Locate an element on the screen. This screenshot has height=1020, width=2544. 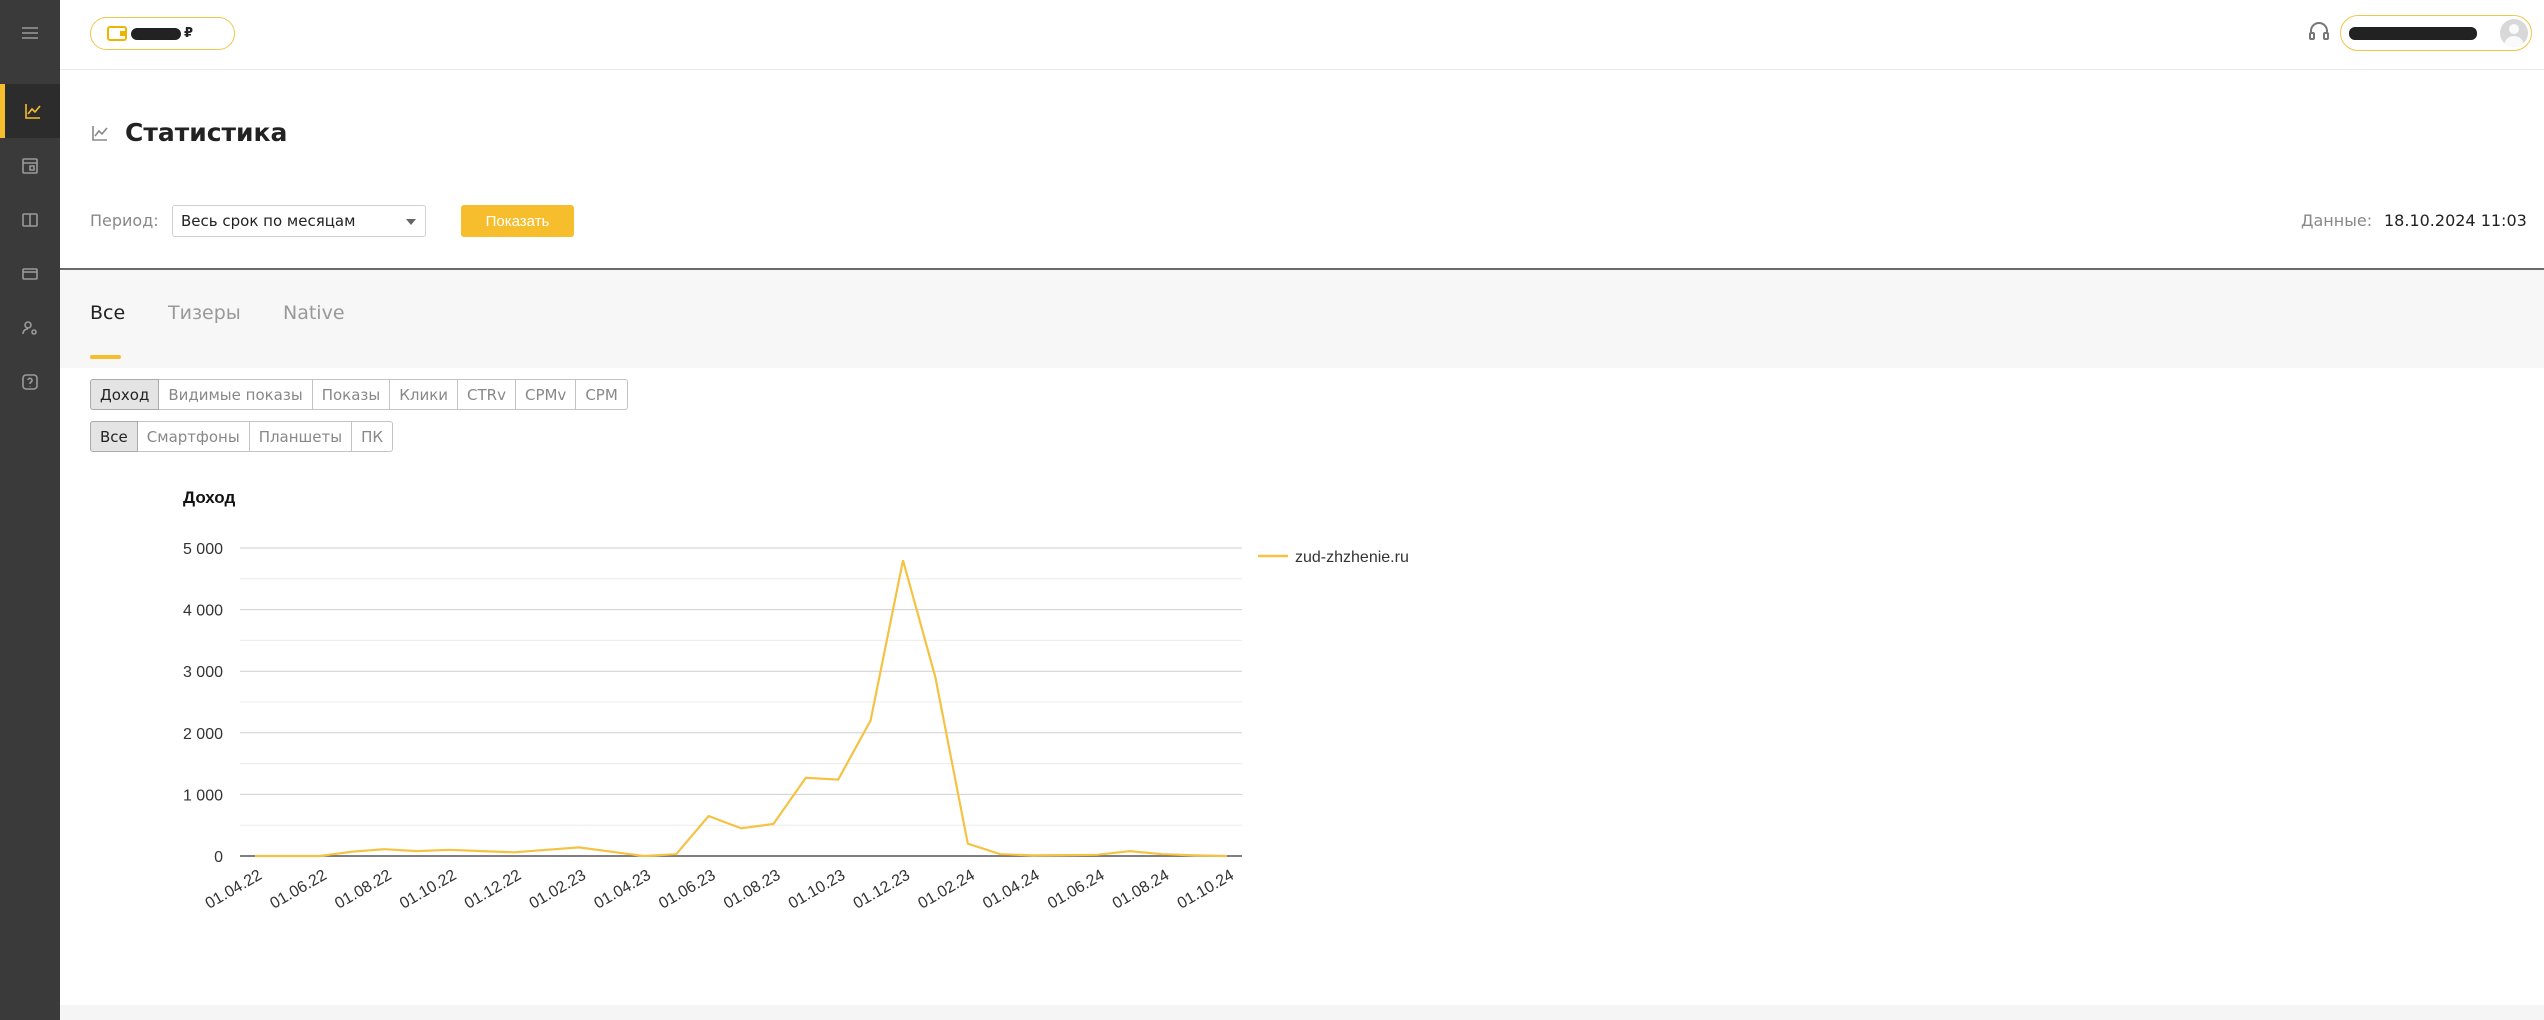
y-tick-label: 1 000 is located at coordinates (203, 795).